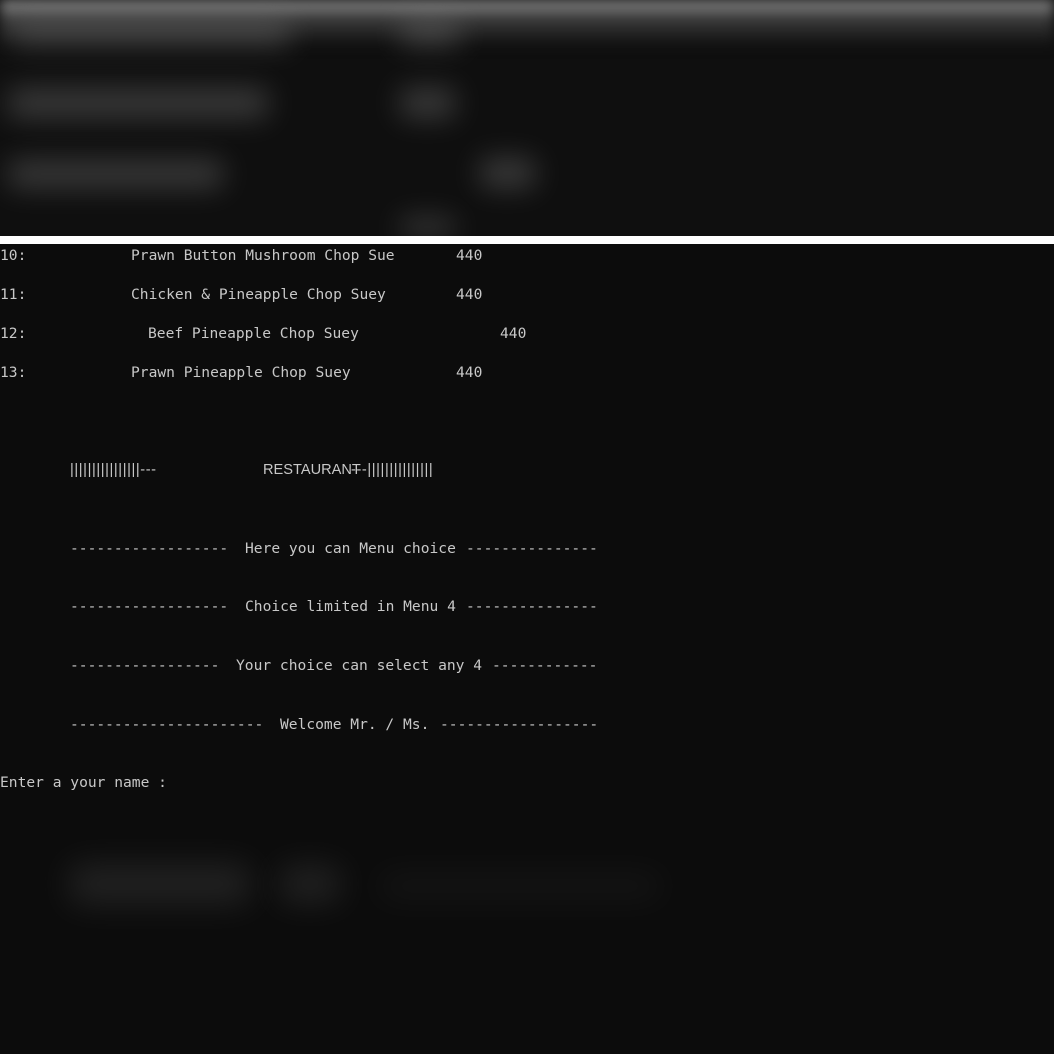 The image size is (1054, 1054). Describe the element at coordinates (241, 372) in the screenshot. I see `item-name: Prawn Pineapple Chop Suey` at that location.